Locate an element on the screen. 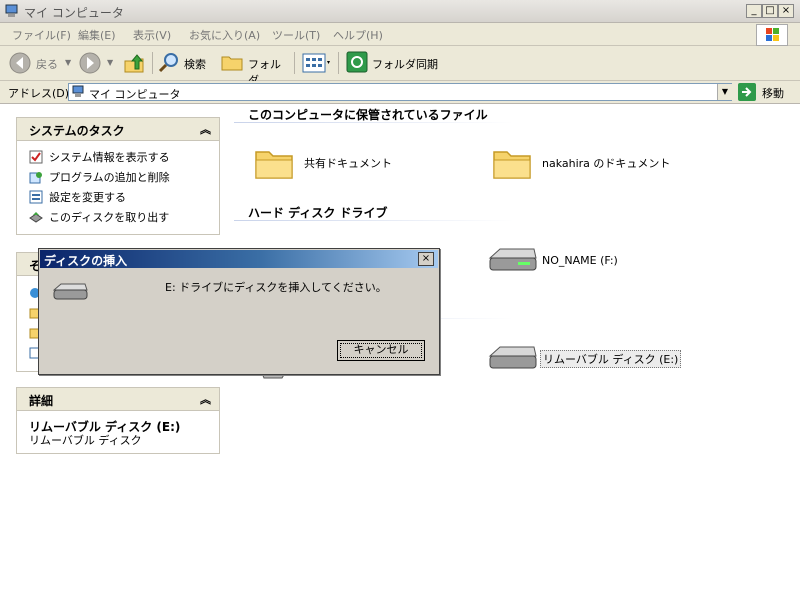 This screenshot has height=600, width=800. folders-icon is located at coordinates (232, 62).